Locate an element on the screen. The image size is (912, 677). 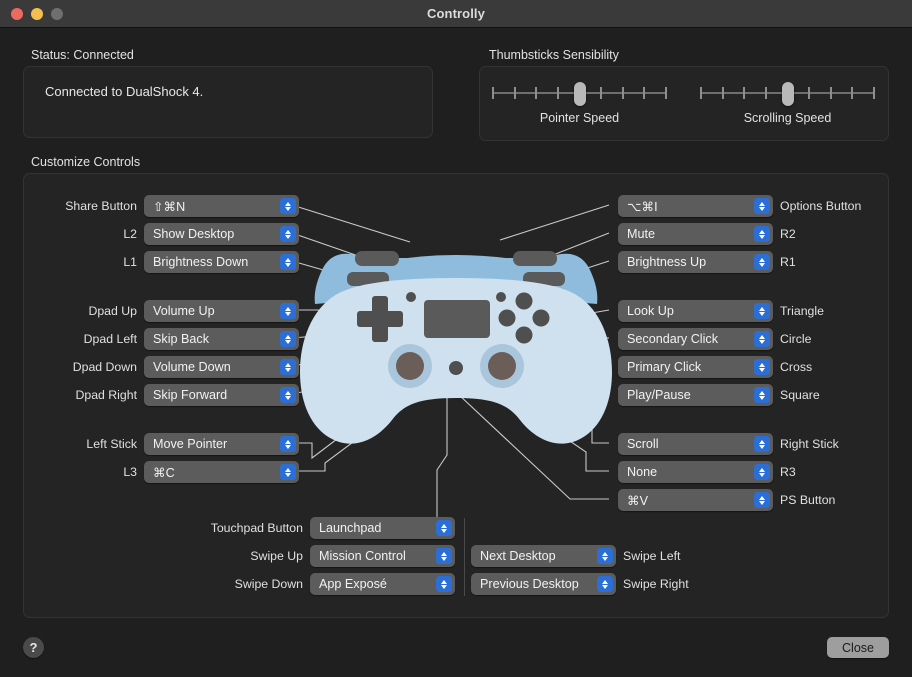
control-row-l2: L2 Show Desktop is located at coordinates (170, 234).